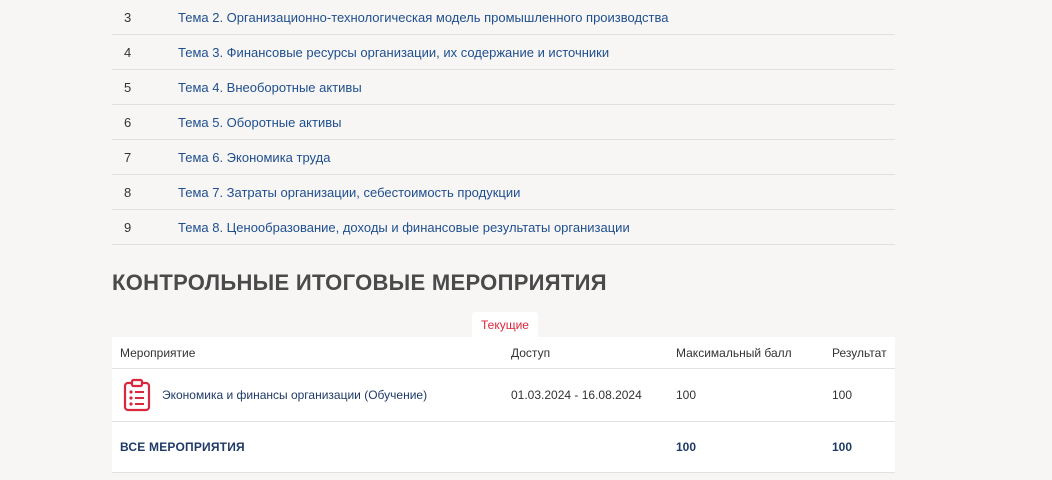  I want to click on total-result: 100, so click(842, 447).